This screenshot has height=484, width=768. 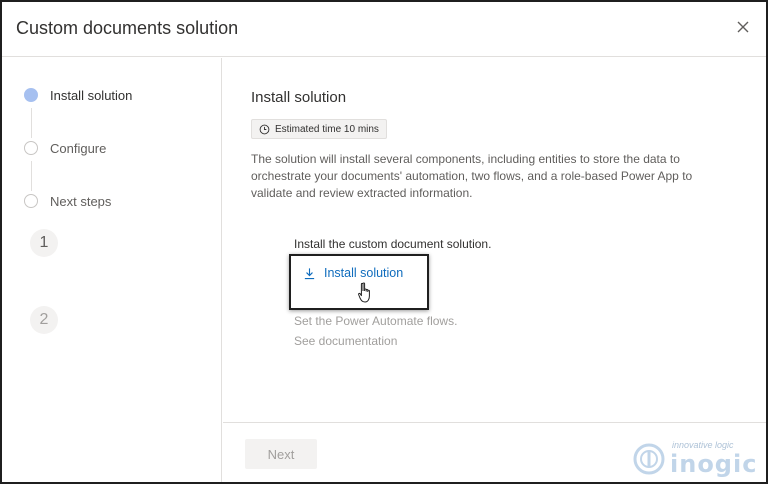 What do you see at coordinates (376, 321) in the screenshot?
I see `item-title: Set the Power Automate flows.` at bounding box center [376, 321].